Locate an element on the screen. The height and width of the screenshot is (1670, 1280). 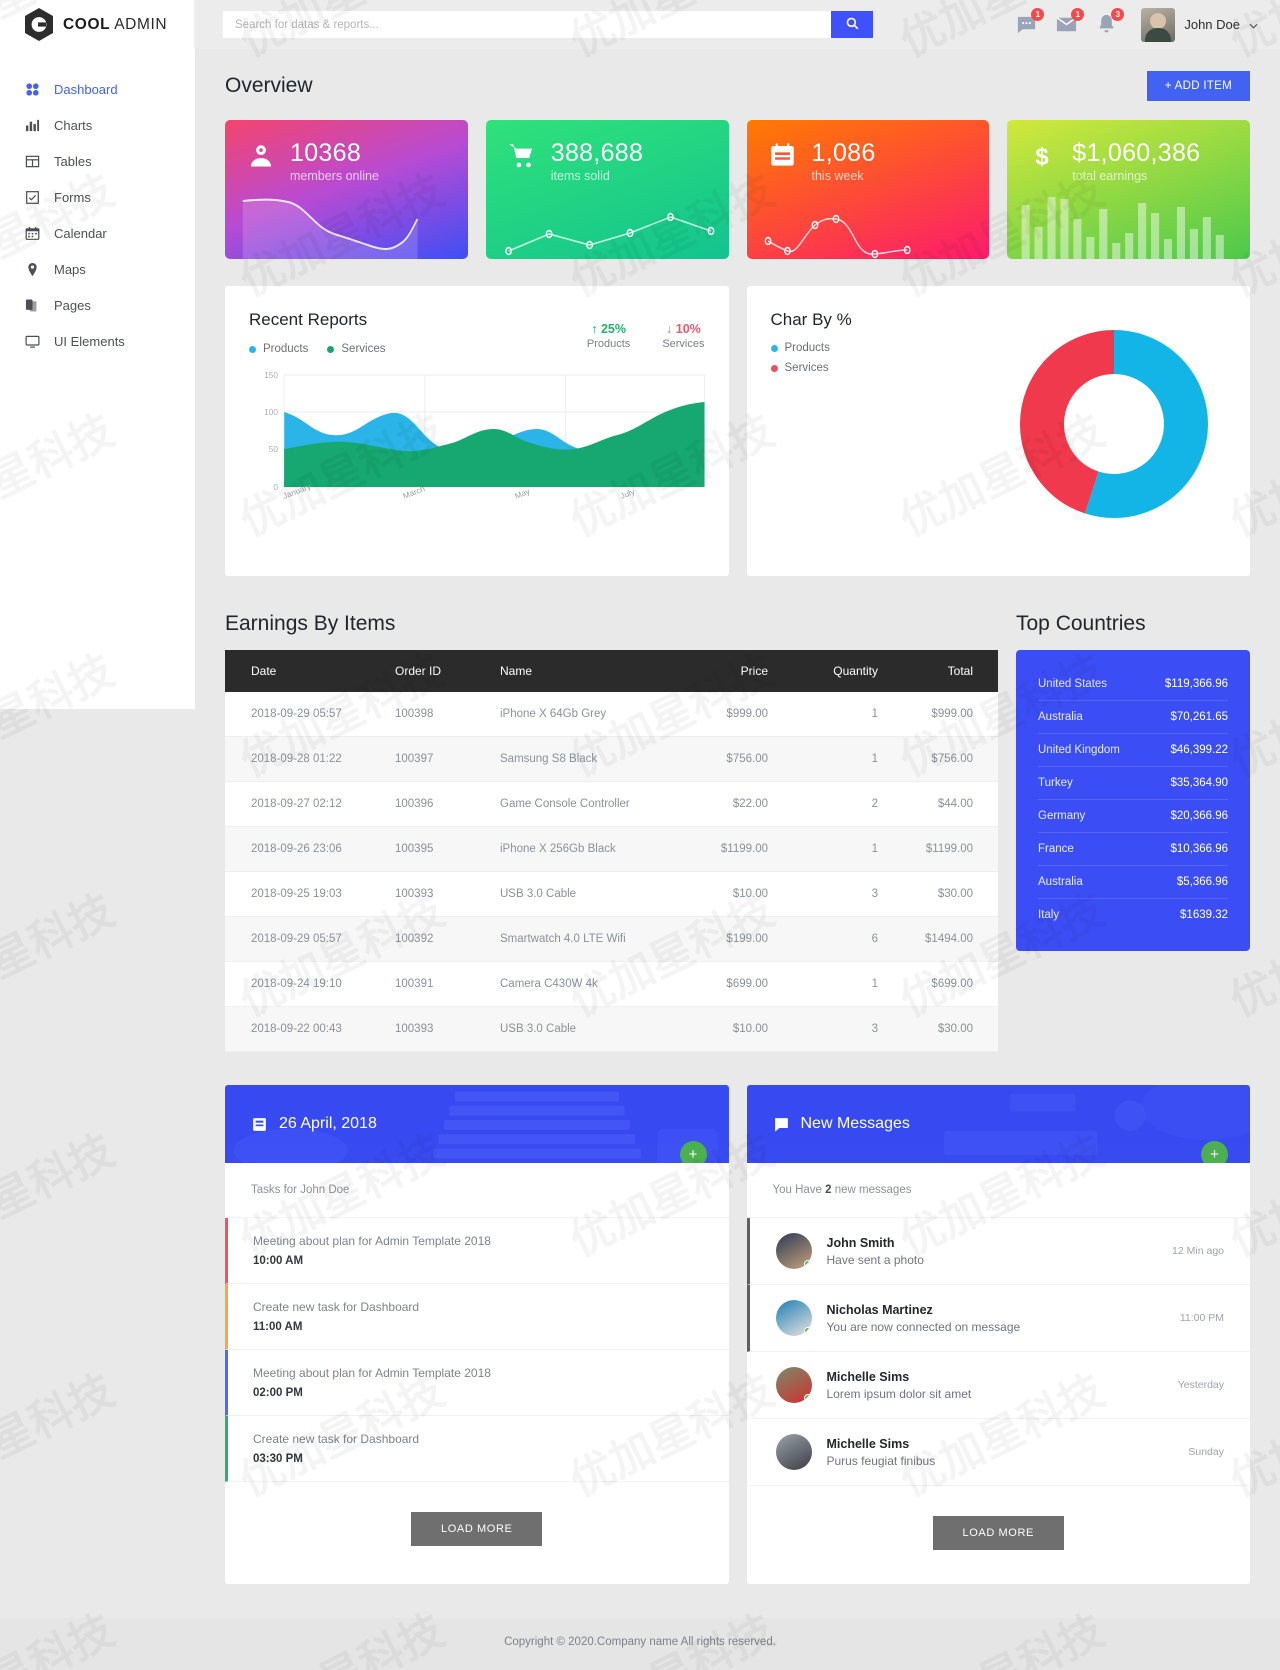
mail-icon: 1 is located at coordinates (1070, 22).